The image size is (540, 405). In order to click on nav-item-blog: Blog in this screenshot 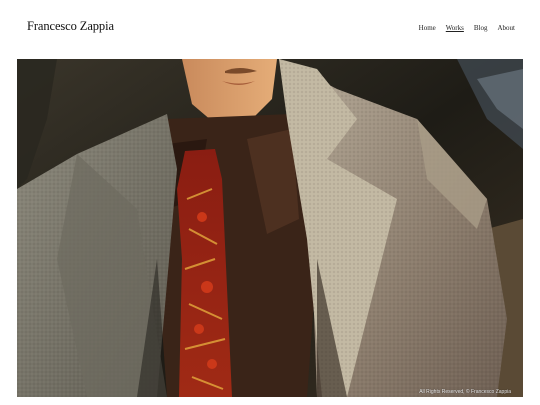, I will do `click(481, 28)`.